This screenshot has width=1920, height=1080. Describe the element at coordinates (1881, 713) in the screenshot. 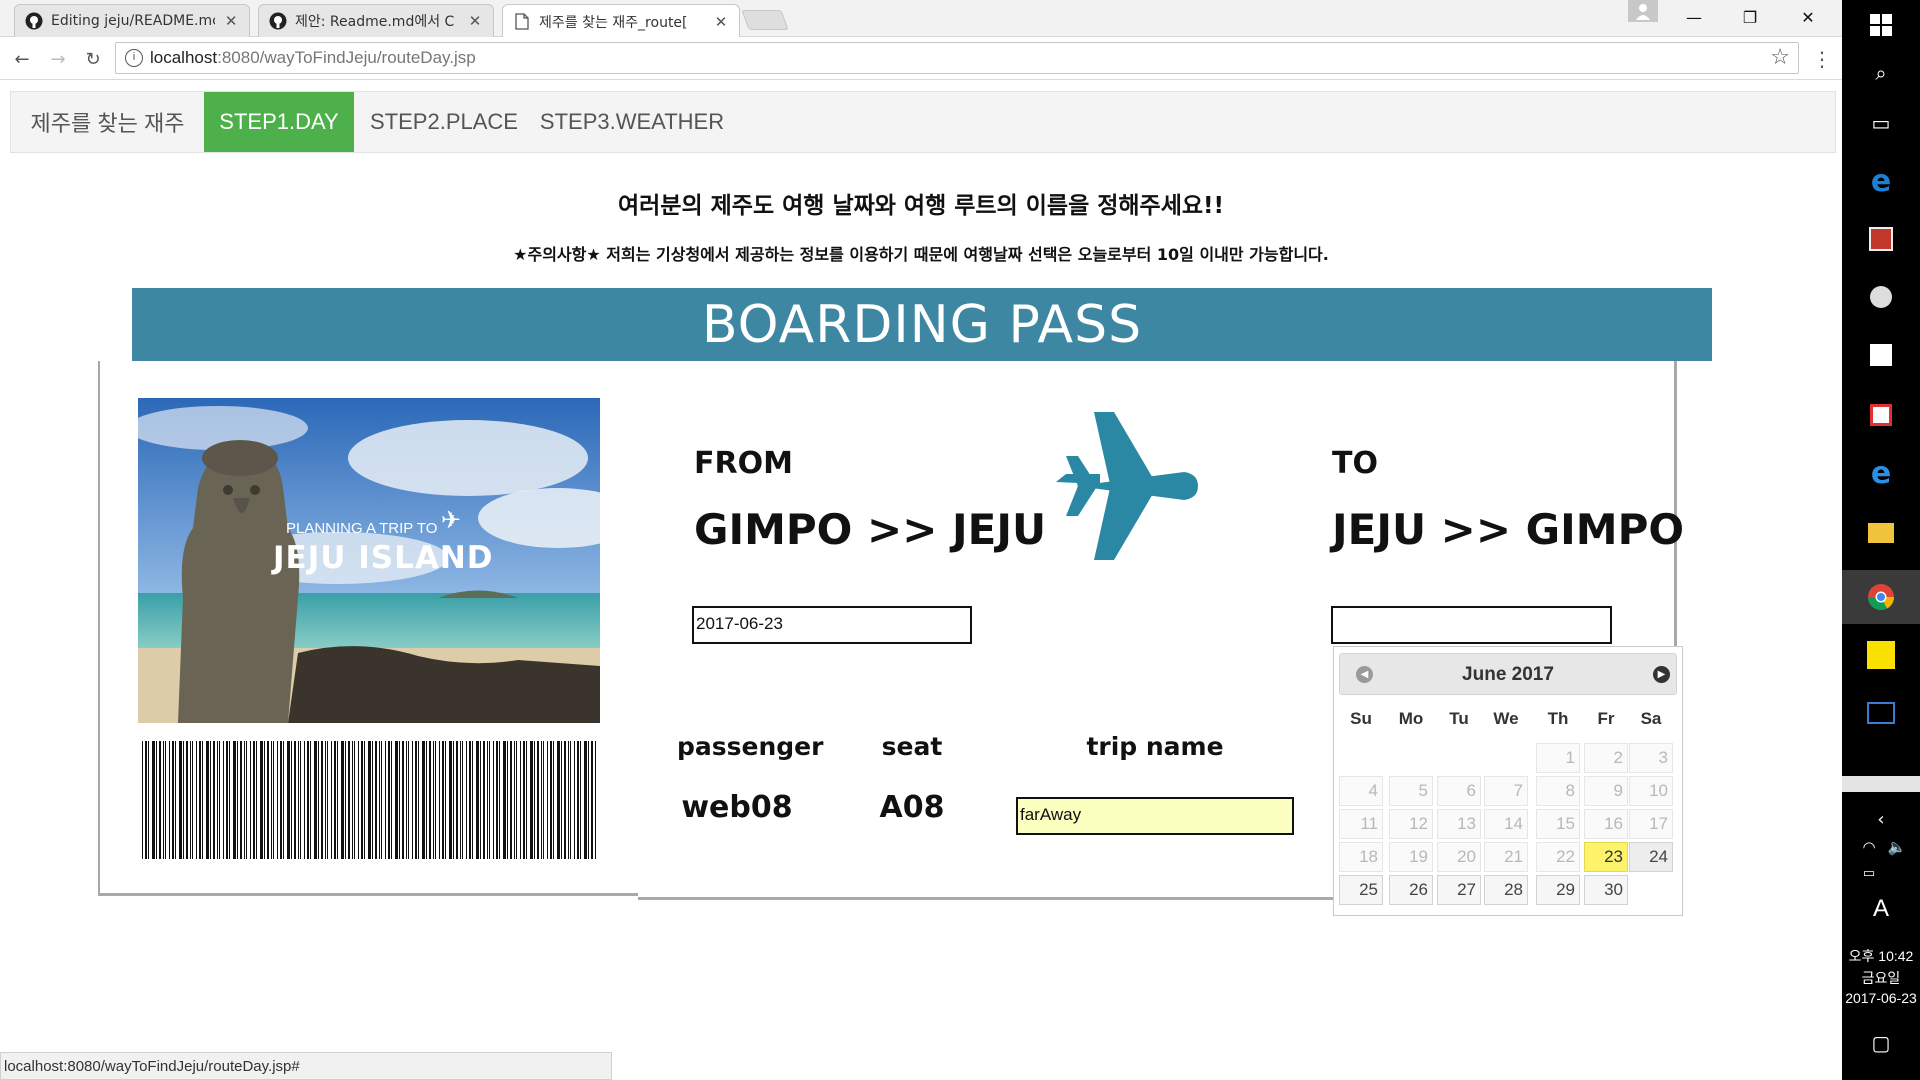

I see `mysql-icon` at that location.